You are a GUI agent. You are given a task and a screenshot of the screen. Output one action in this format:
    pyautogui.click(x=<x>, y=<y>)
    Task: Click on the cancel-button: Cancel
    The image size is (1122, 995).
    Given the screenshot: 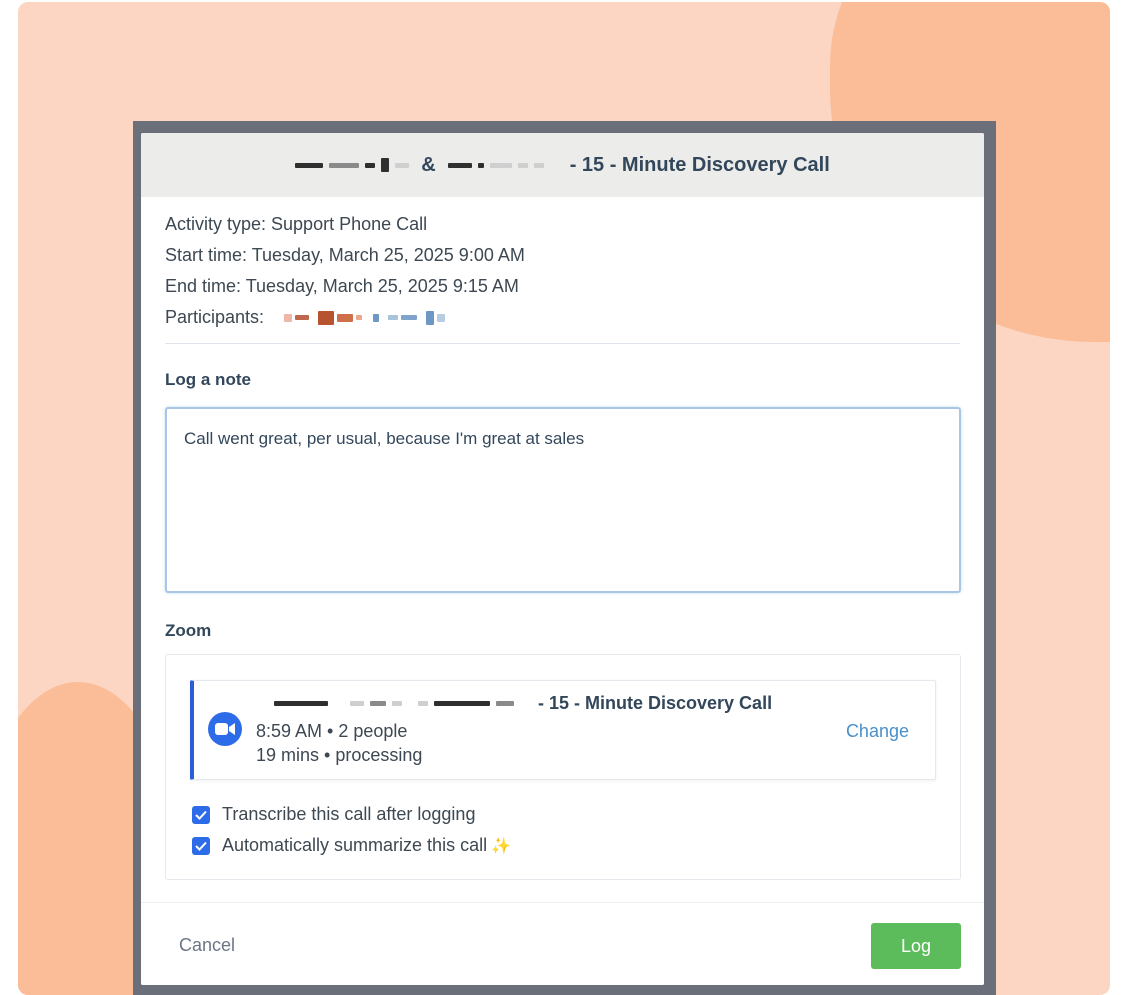 What is the action you would take?
    pyautogui.click(x=207, y=945)
    